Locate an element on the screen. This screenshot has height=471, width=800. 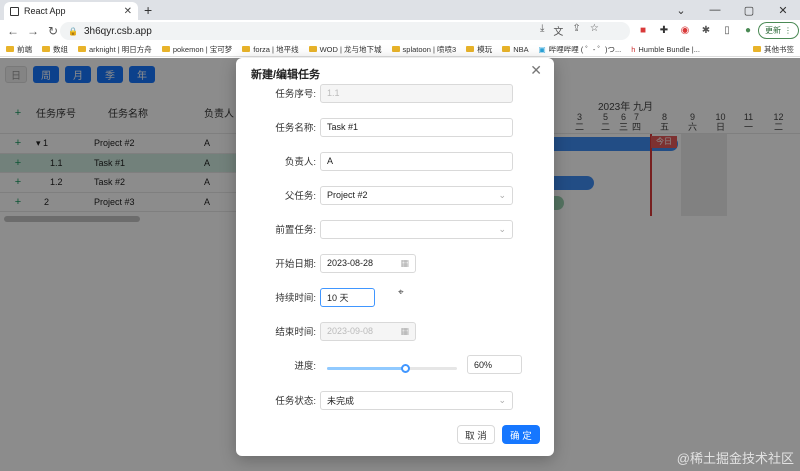
address-bar-actions: ⤓ 文 ⇪ ☆ is located at coordinates (569, 30).